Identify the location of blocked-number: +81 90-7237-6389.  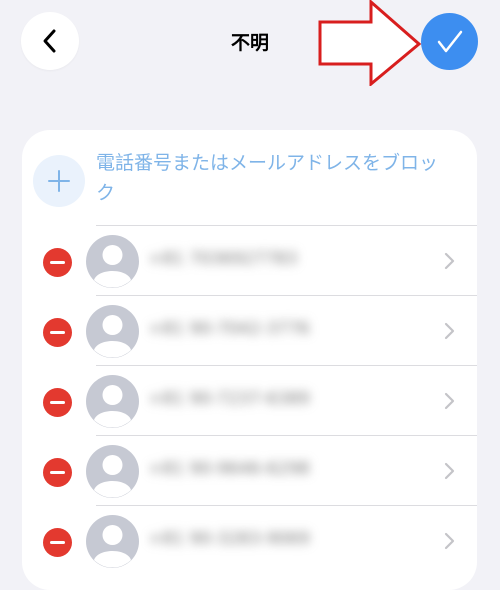
(229, 399).